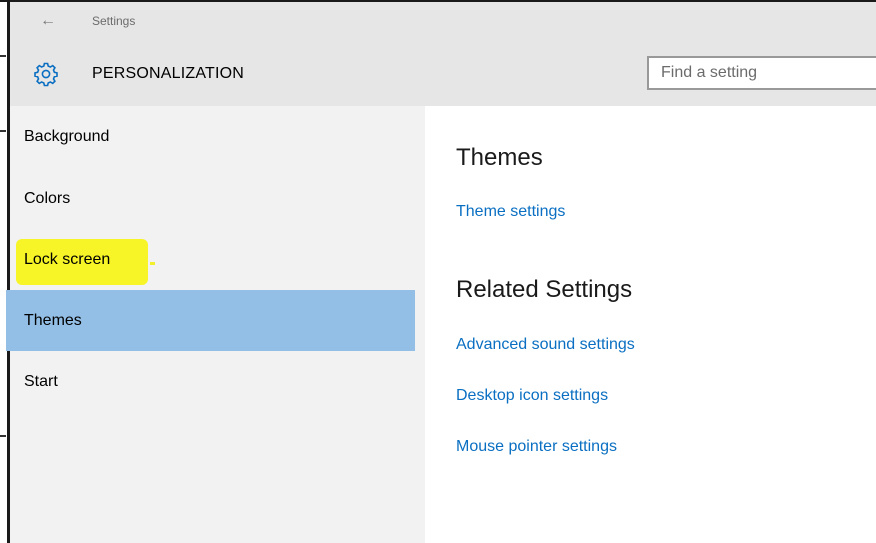 The image size is (876, 543). Describe the element at coordinates (67, 259) in the screenshot. I see `sidebar-item-label: Lock screen` at that location.